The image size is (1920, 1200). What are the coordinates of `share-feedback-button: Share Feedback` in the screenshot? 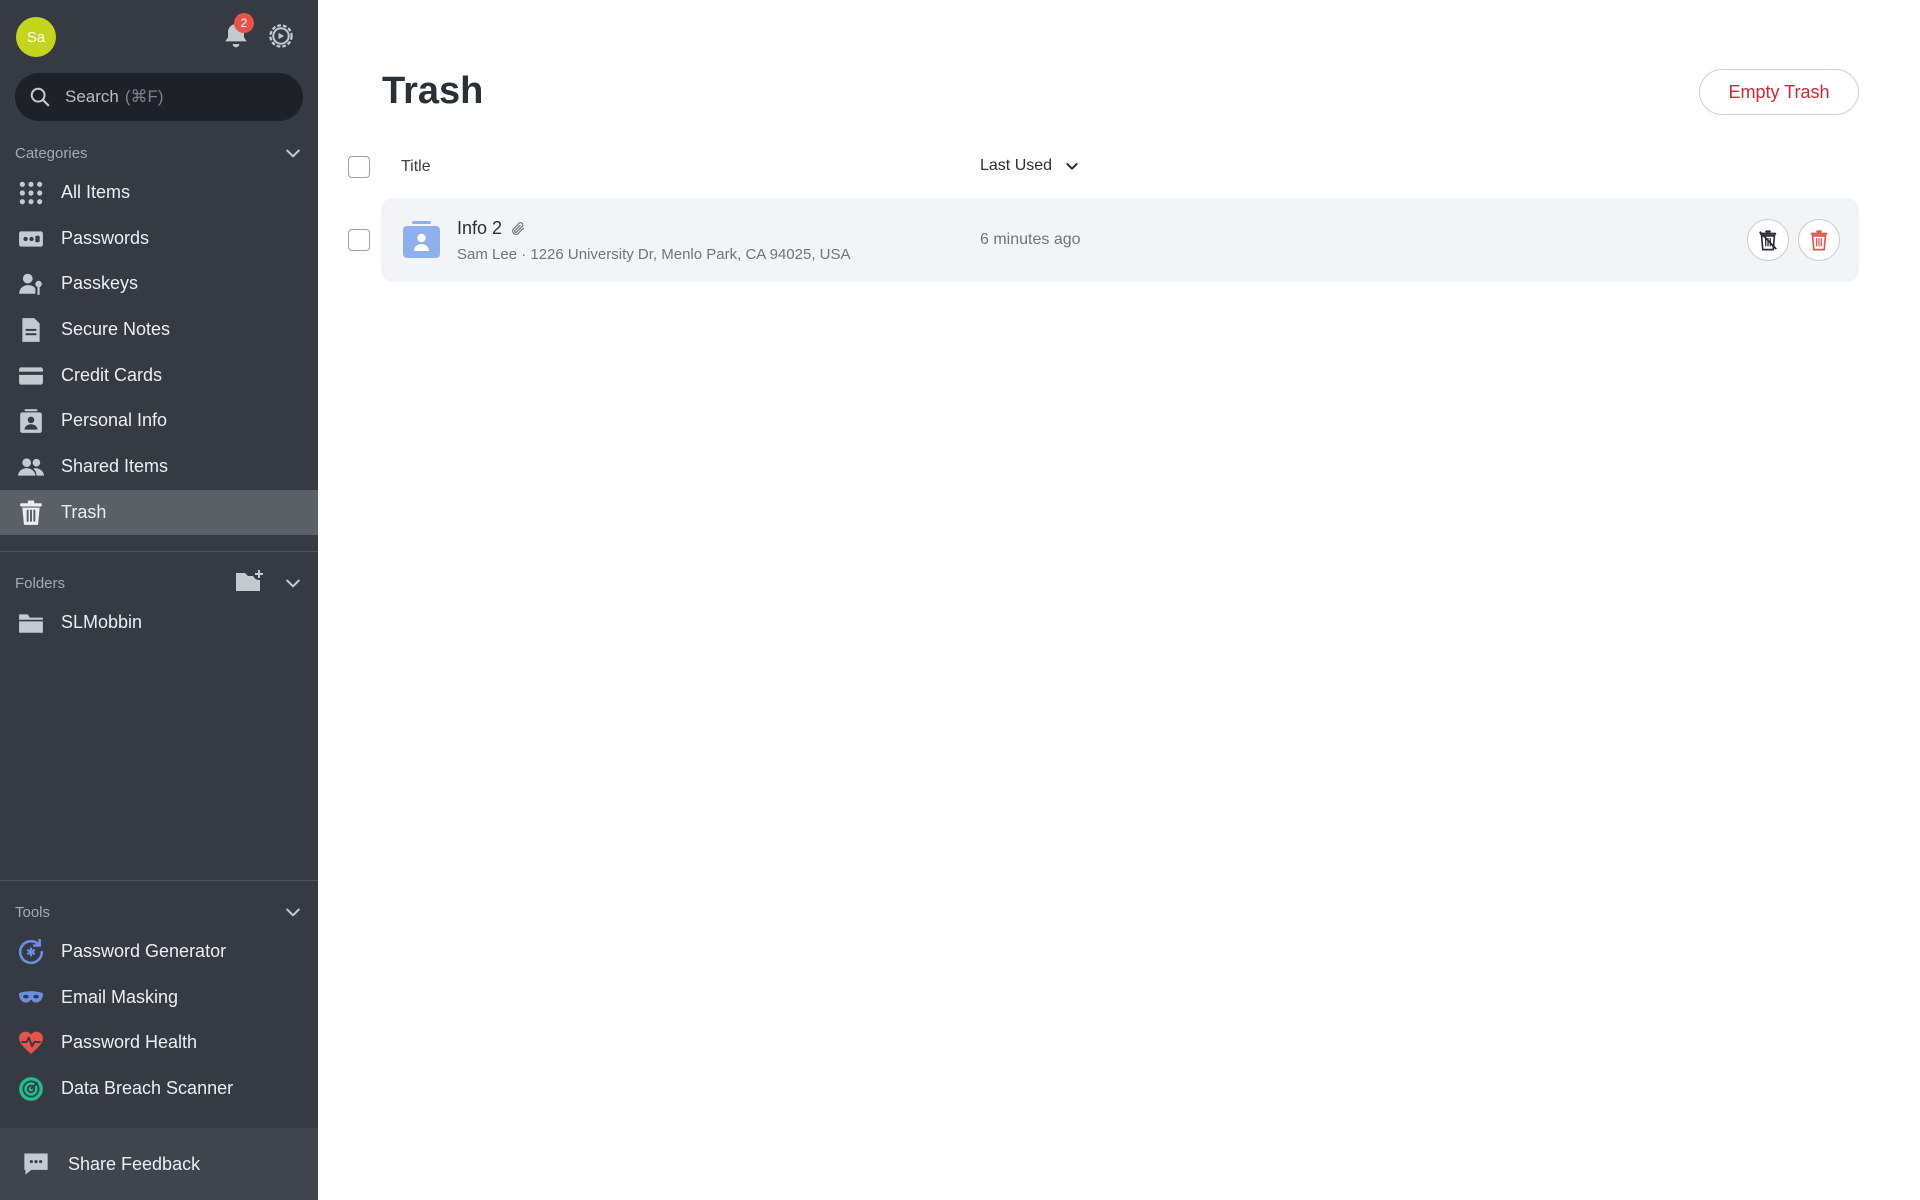 It's located at (159, 1164).